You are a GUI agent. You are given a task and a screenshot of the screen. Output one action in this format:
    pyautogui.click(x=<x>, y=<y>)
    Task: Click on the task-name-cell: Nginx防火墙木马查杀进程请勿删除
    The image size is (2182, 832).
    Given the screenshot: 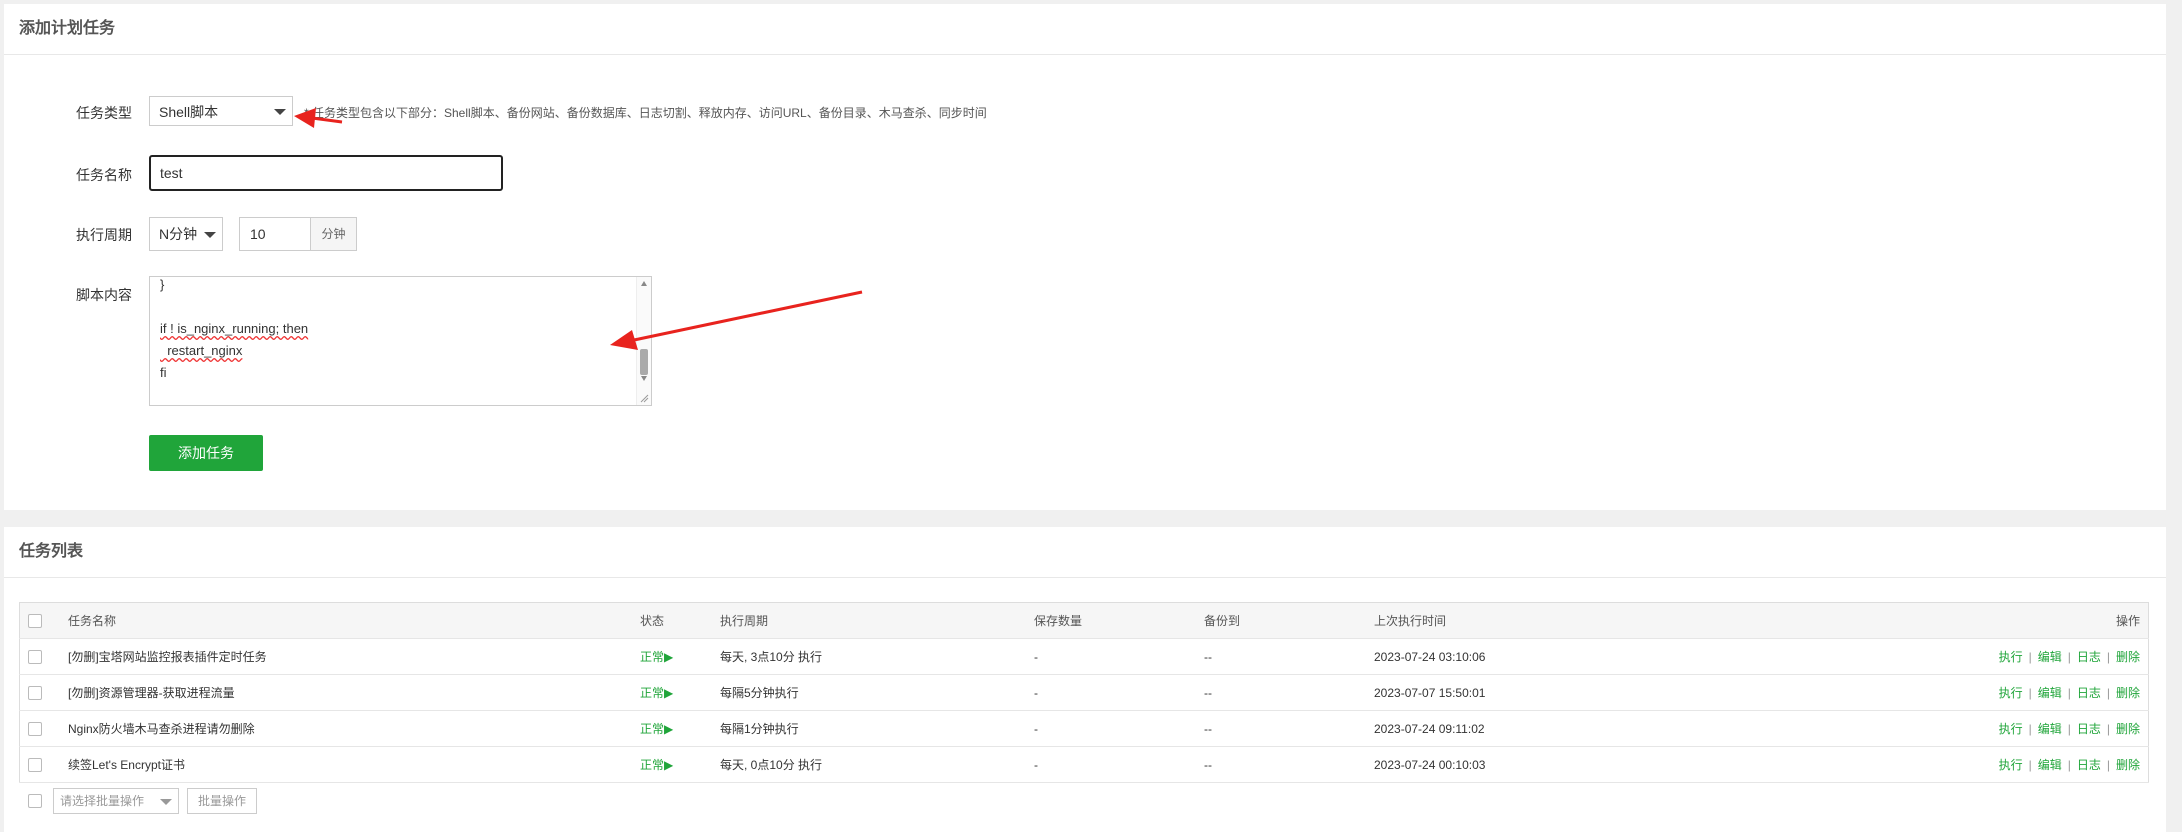 What is the action you would take?
    pyautogui.click(x=354, y=728)
    